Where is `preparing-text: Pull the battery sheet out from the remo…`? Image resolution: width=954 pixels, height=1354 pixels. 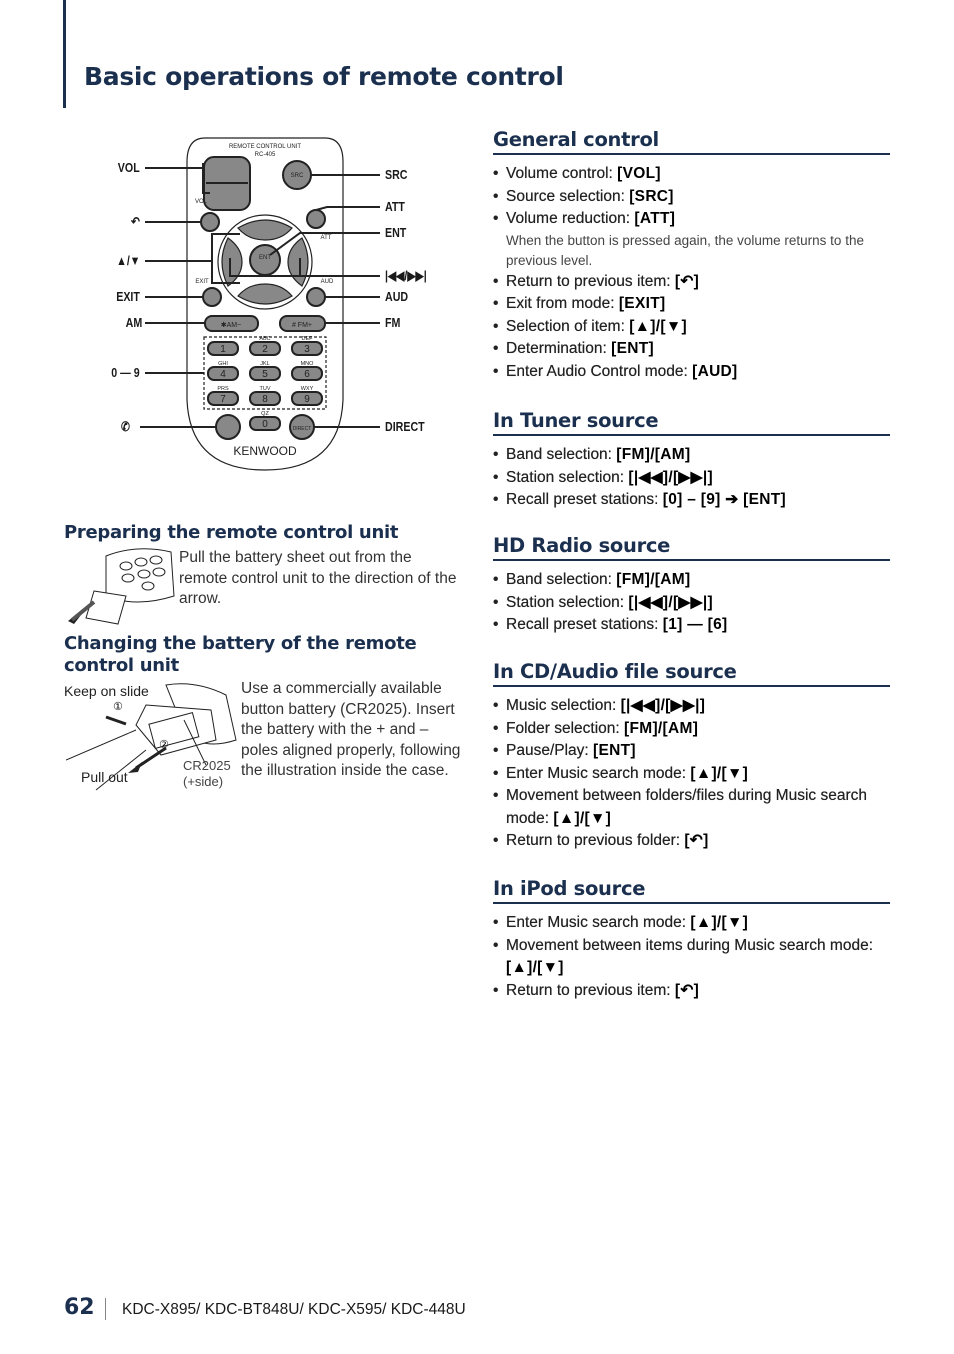
preparing-text: Pull the battery sheet out from the remo… is located at coordinates (318, 578).